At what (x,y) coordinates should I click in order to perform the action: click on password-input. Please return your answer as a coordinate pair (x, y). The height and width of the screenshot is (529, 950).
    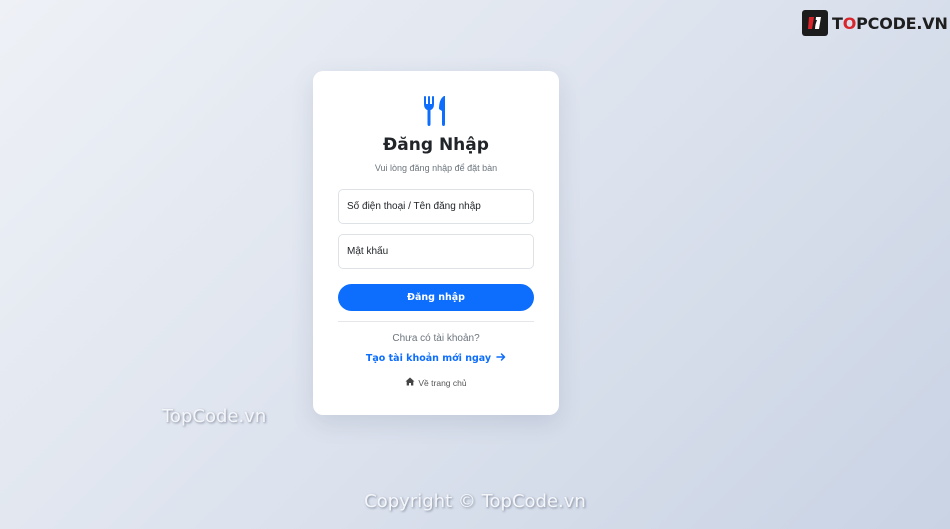
    Looking at the image, I should click on (436, 251).